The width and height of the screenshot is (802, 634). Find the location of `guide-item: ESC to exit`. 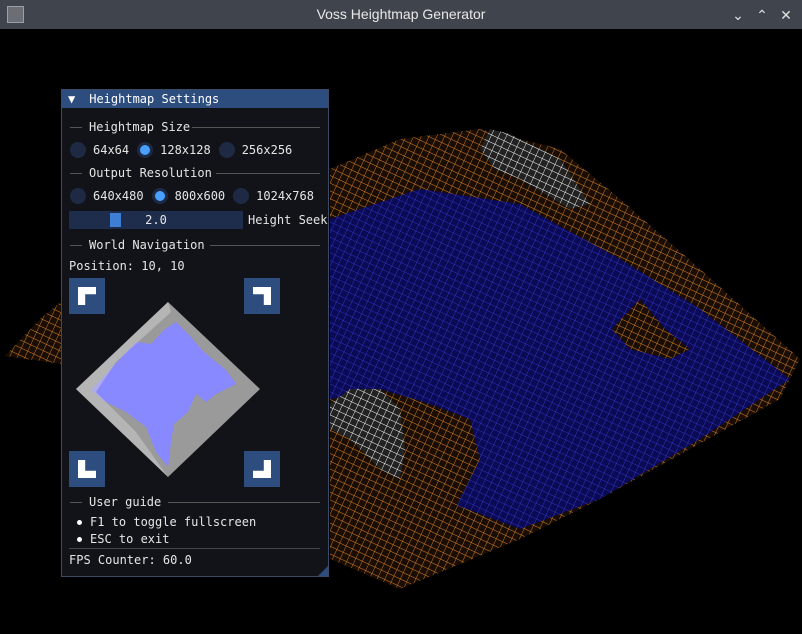

guide-item: ESC to exit is located at coordinates (123, 539).